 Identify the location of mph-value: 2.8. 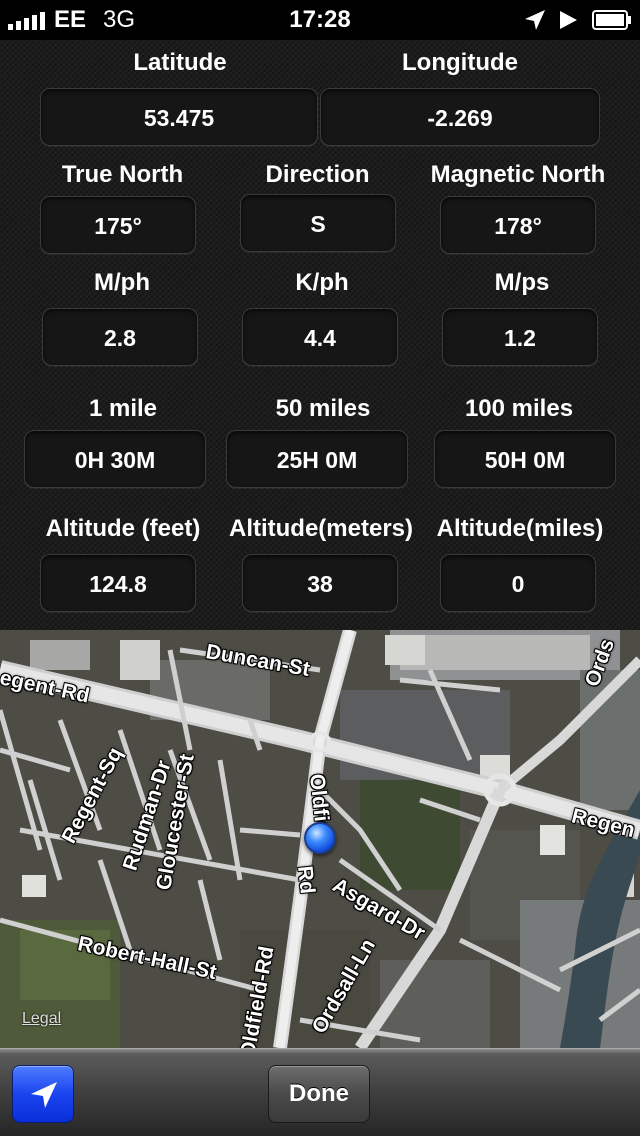
(120, 337).